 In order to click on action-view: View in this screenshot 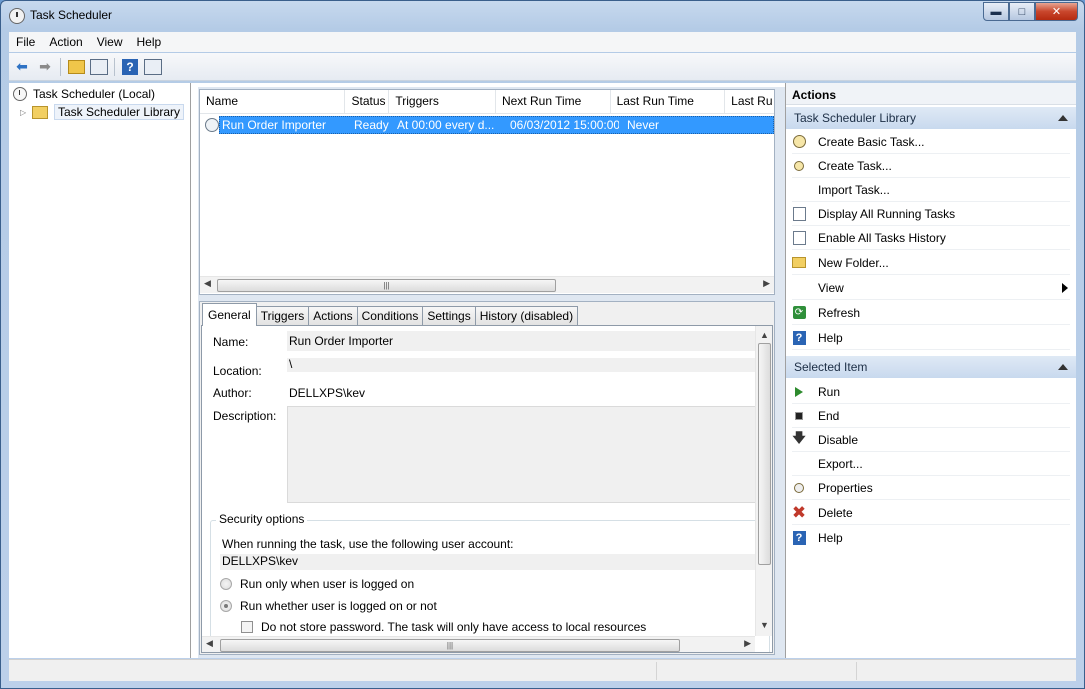, I will do `click(931, 288)`.